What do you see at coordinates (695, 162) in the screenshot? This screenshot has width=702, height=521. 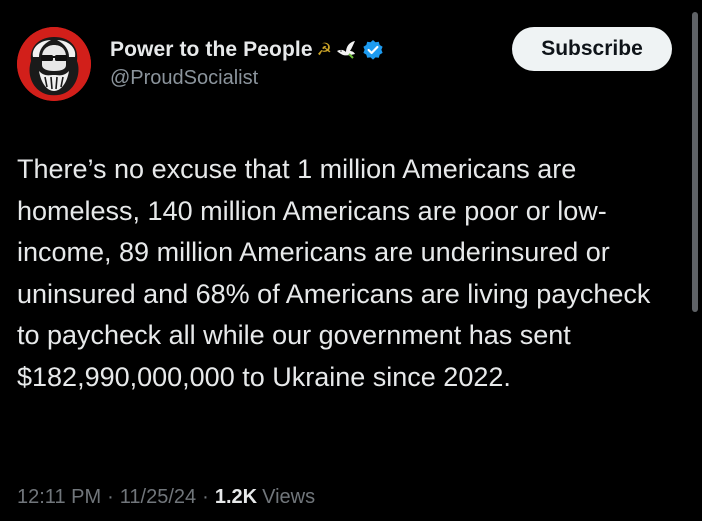 I see `scrollbar` at bounding box center [695, 162].